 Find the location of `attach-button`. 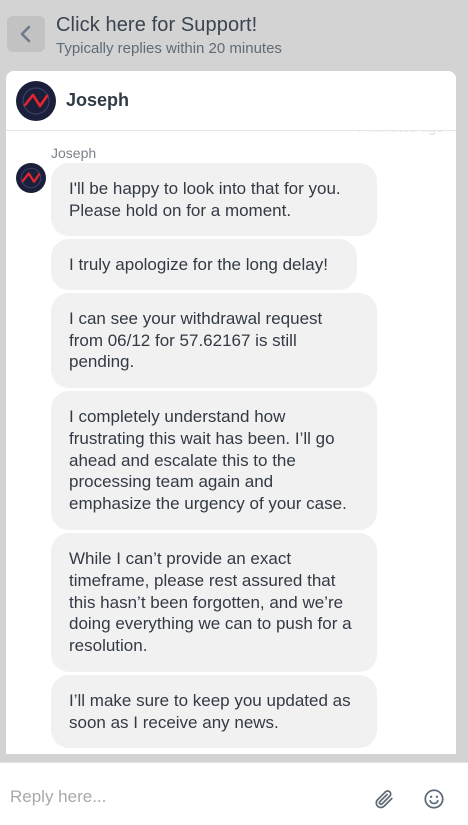

attach-button is located at coordinates (384, 799).